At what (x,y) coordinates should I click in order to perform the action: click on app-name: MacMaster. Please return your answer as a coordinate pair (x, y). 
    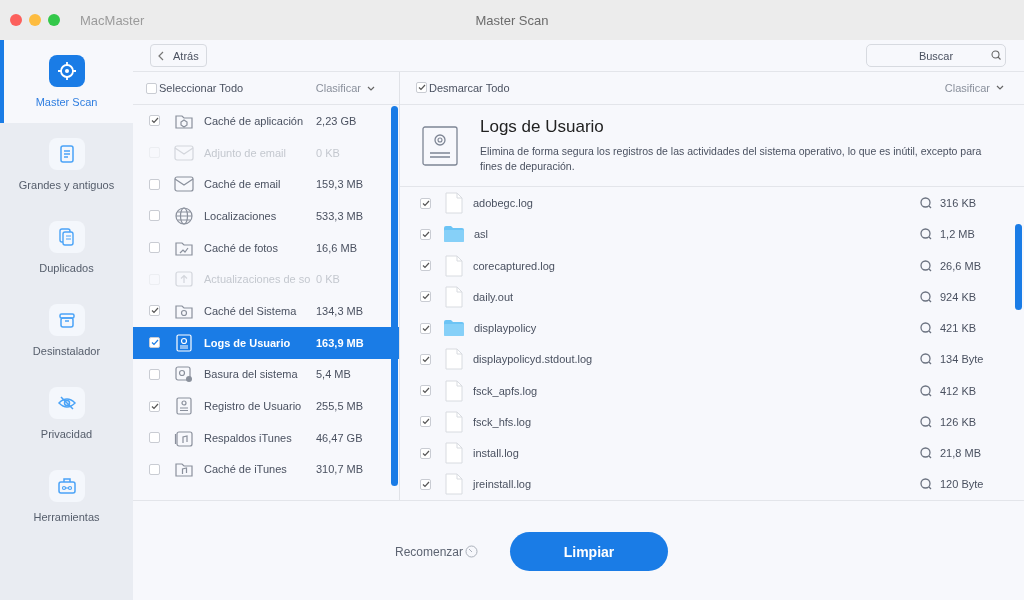
    Looking at the image, I should click on (112, 20).